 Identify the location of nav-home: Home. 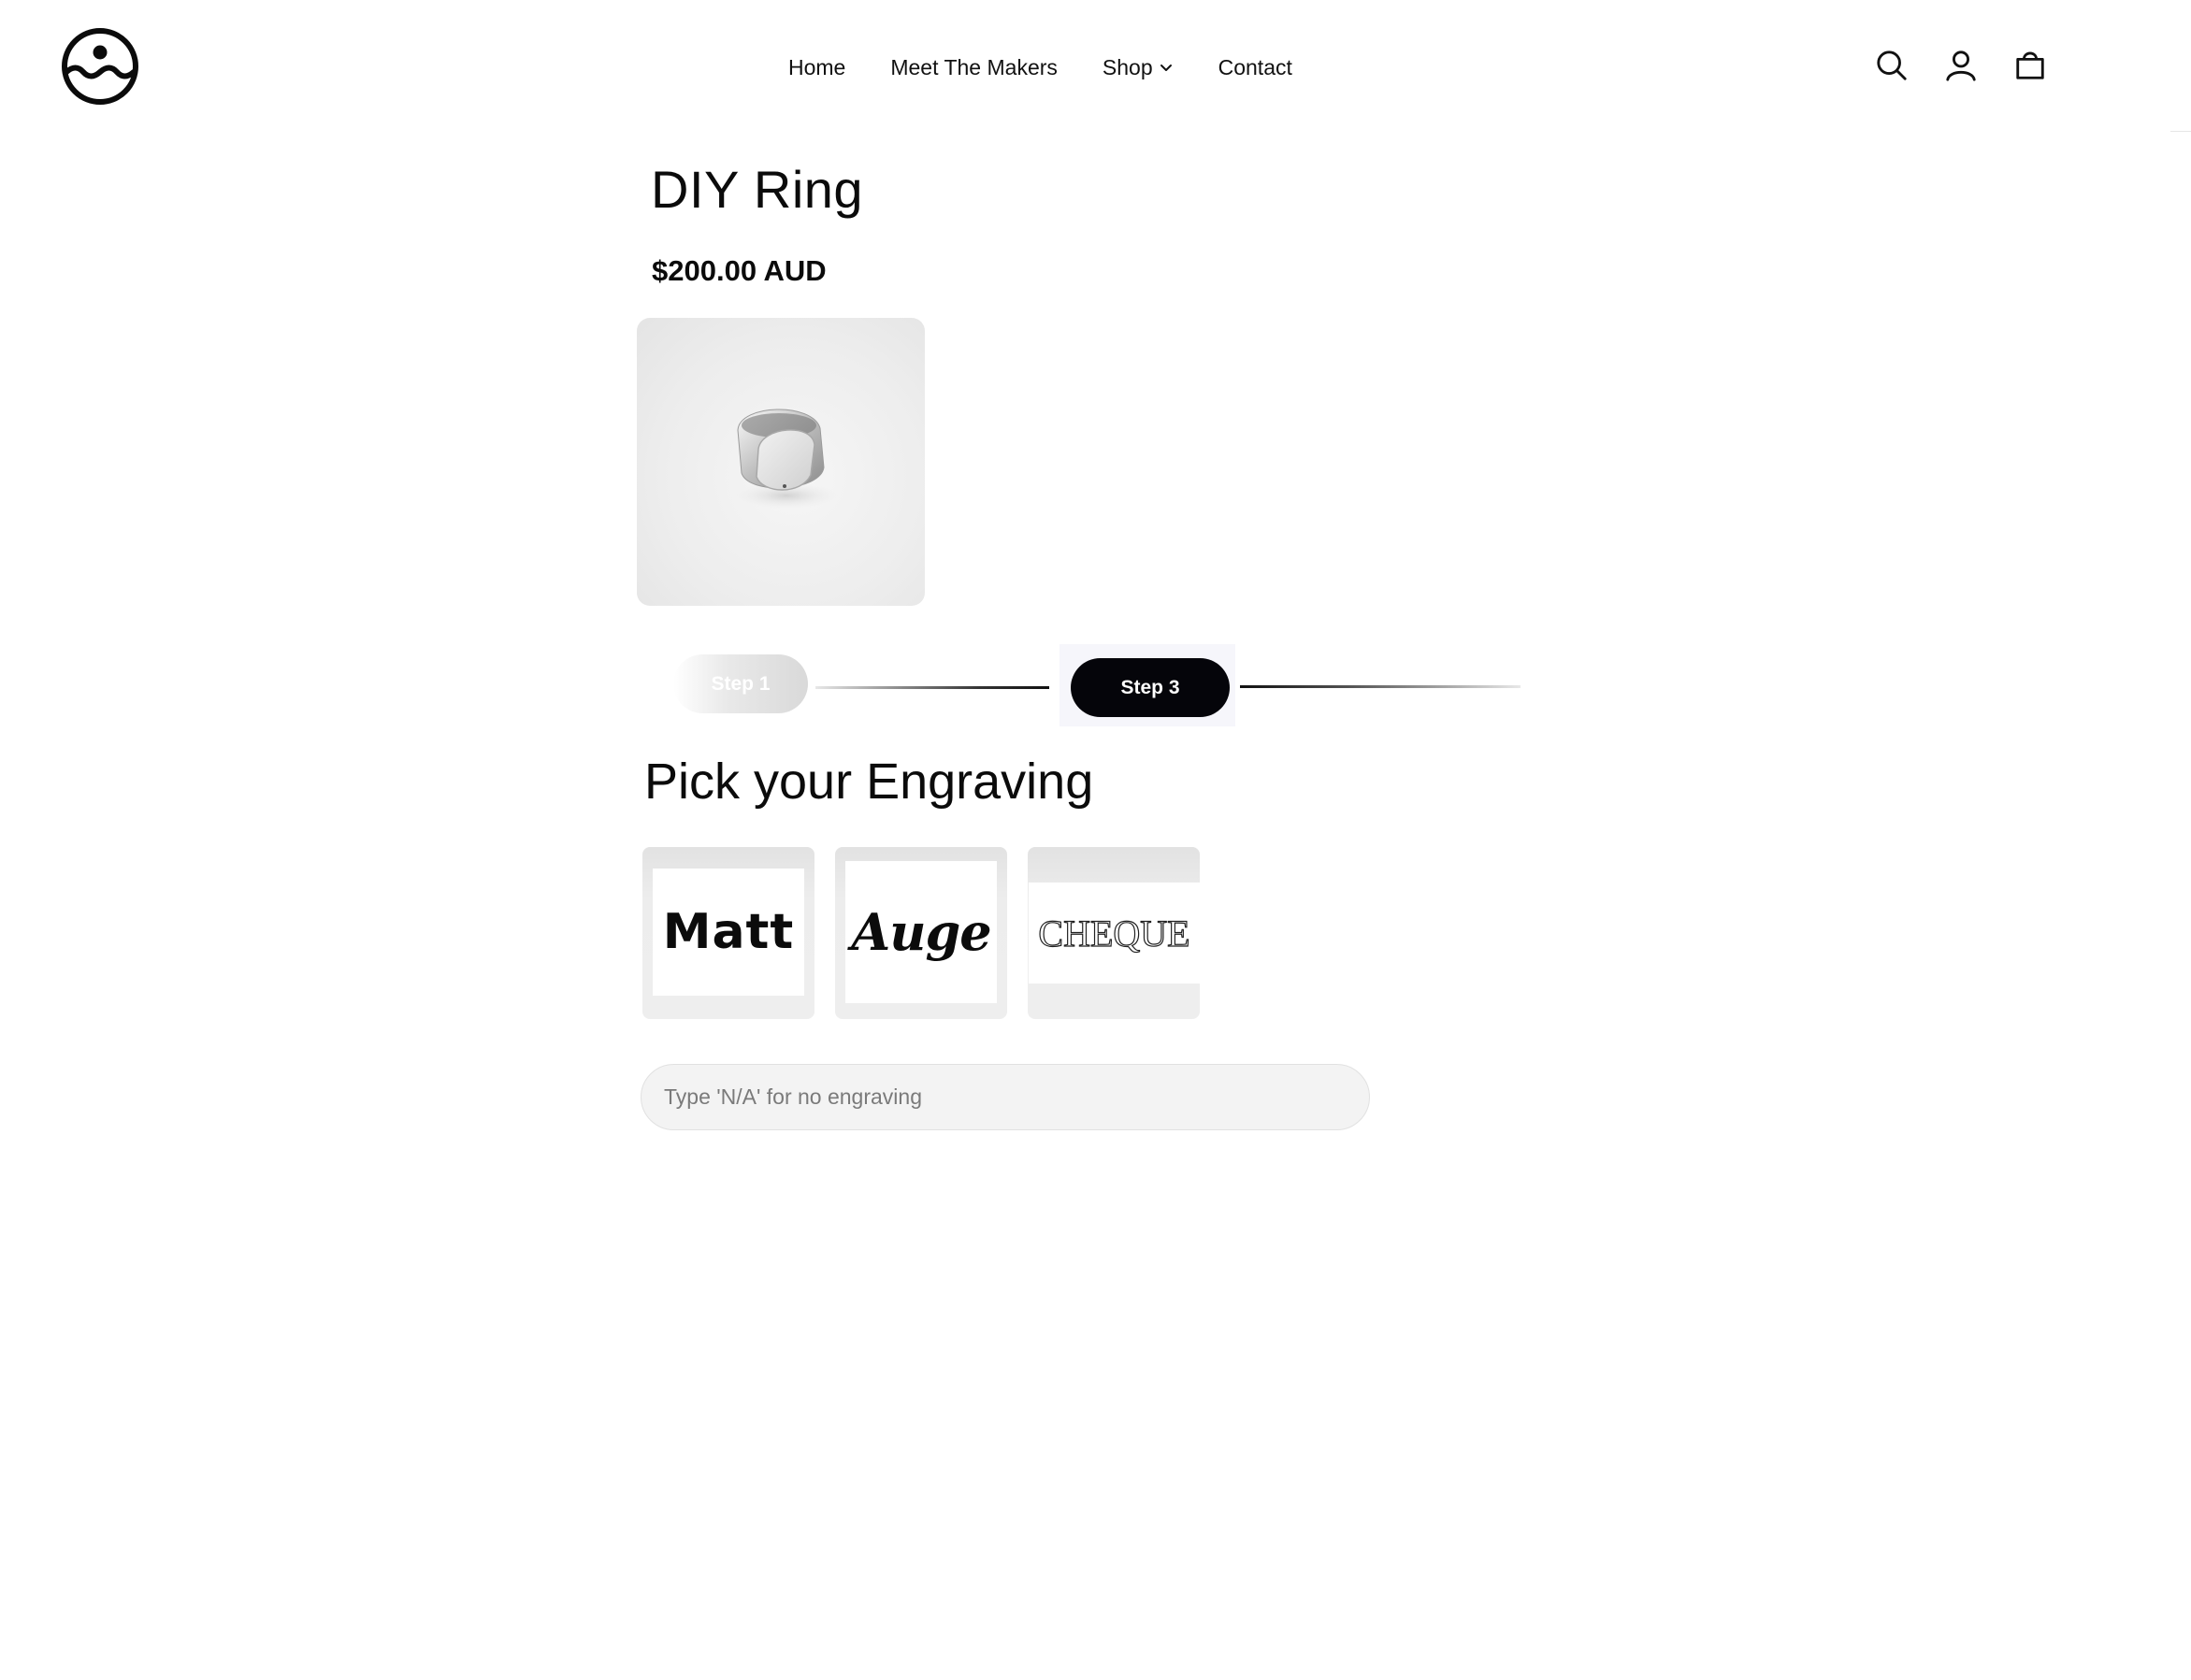
(816, 67).